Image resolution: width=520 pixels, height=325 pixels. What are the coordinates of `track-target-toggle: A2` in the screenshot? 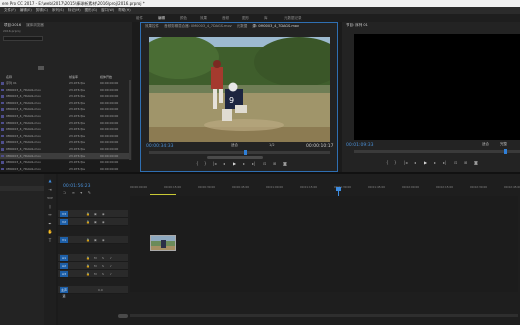 It's located at (64, 266).